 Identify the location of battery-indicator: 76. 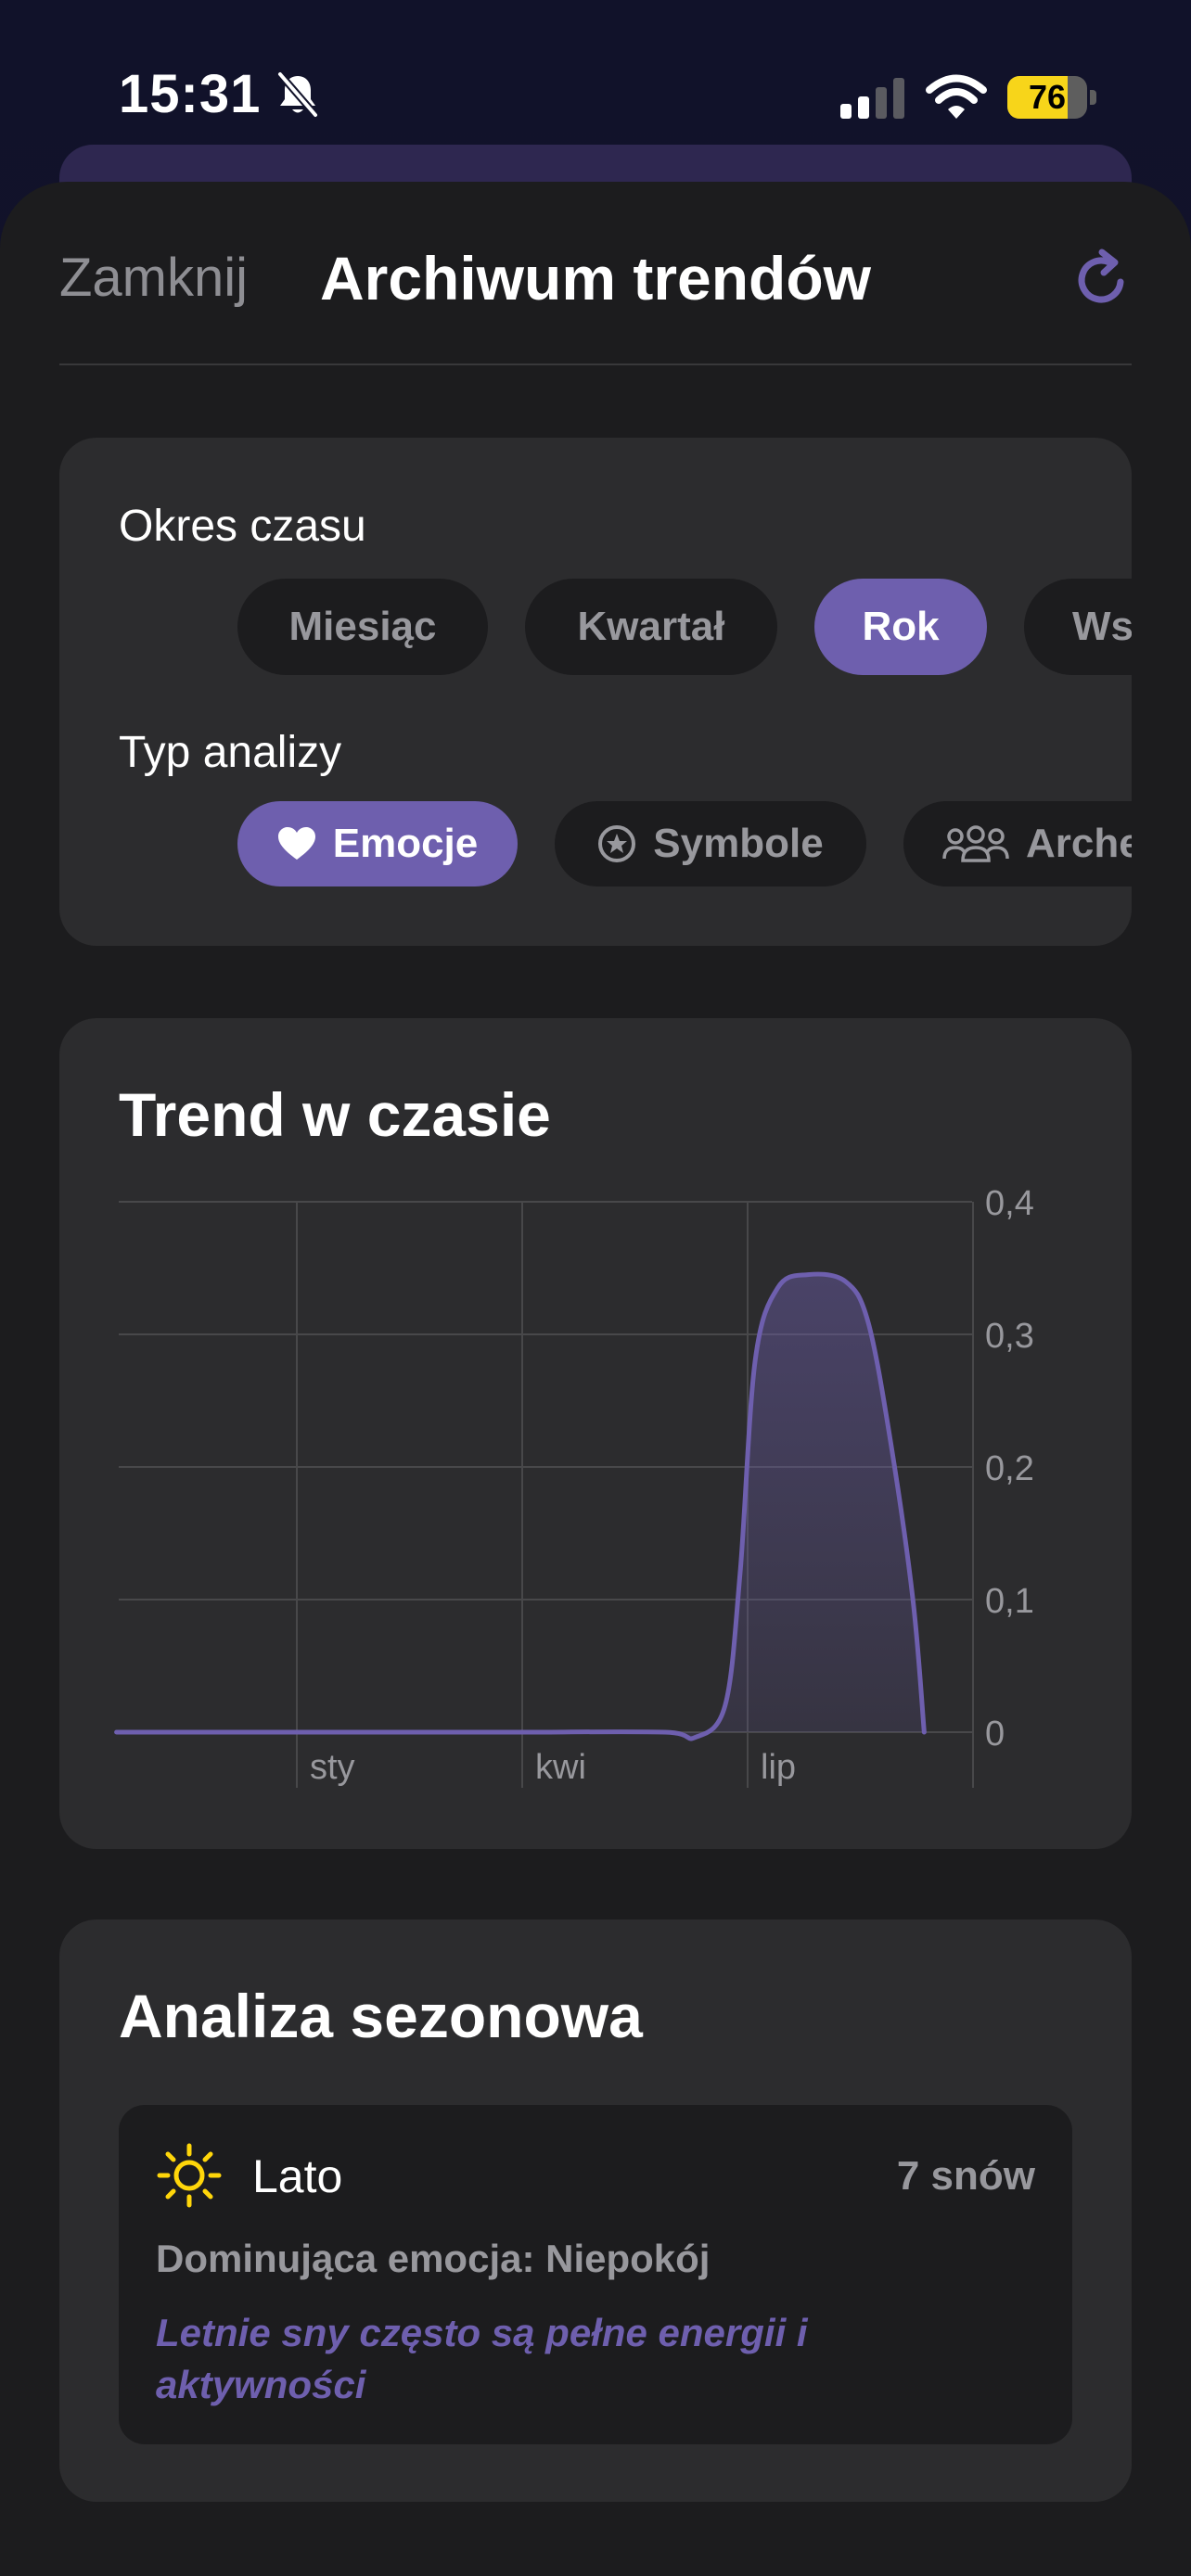
(1051, 97).